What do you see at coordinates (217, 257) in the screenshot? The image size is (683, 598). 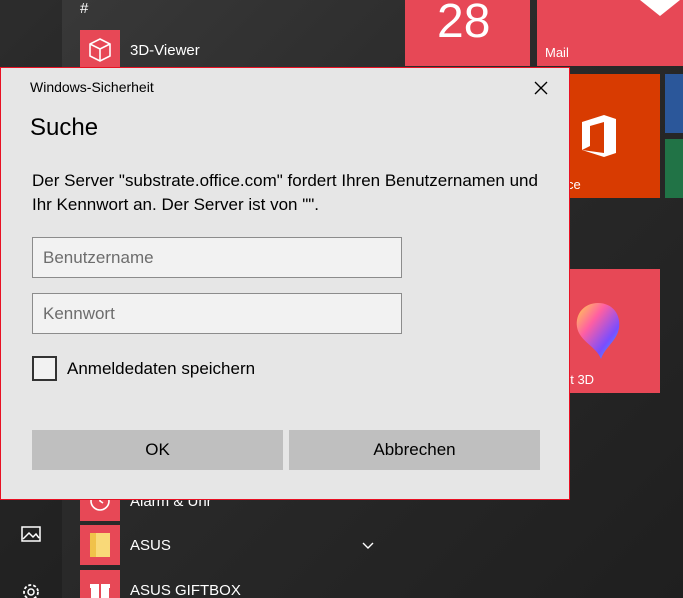 I see `username-input` at bounding box center [217, 257].